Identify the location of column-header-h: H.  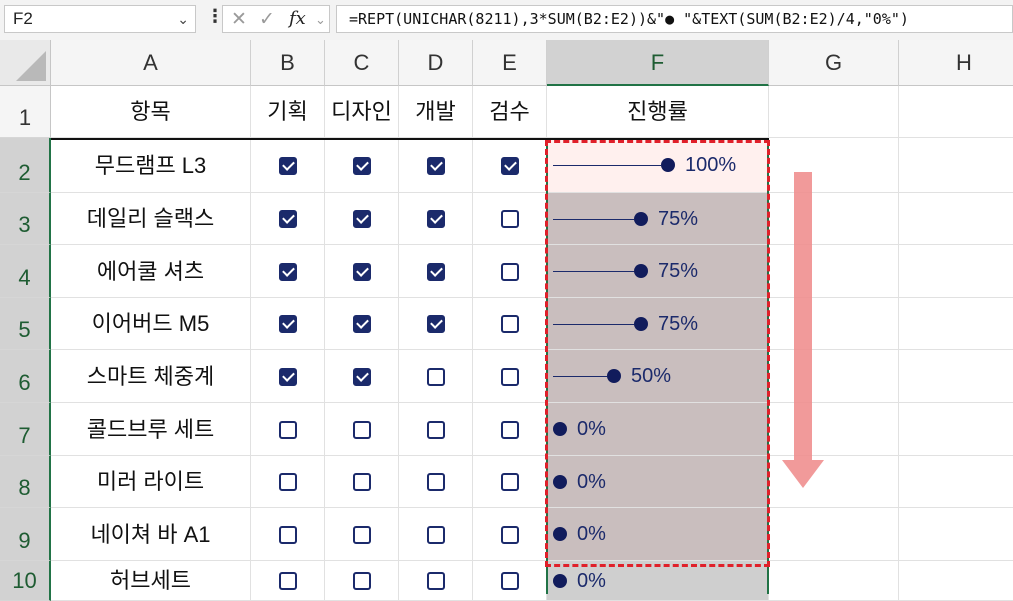
(956, 63).